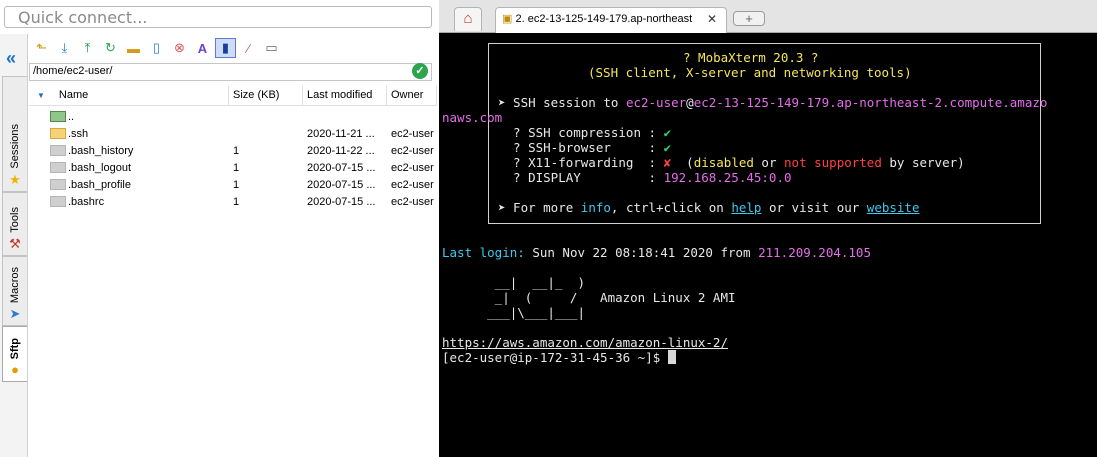 This screenshot has width=1097, height=457. I want to click on tab-tools-label: Tools, so click(15, 220).